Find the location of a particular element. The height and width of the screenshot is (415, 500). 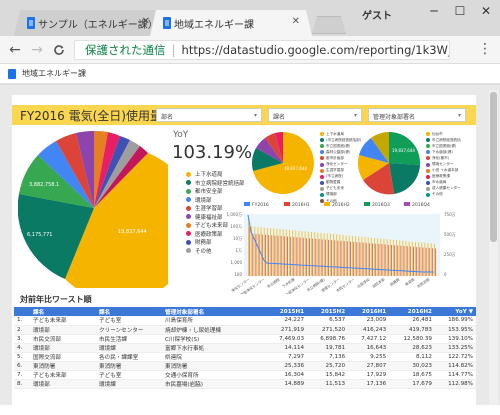

scrollbar-thumb is located at coordinates (493, 167).